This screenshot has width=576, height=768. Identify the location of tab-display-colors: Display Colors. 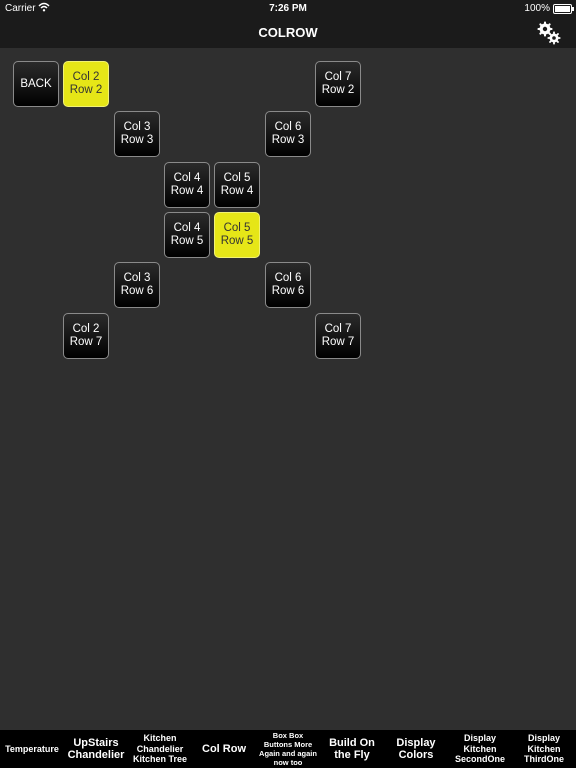
(416, 749).